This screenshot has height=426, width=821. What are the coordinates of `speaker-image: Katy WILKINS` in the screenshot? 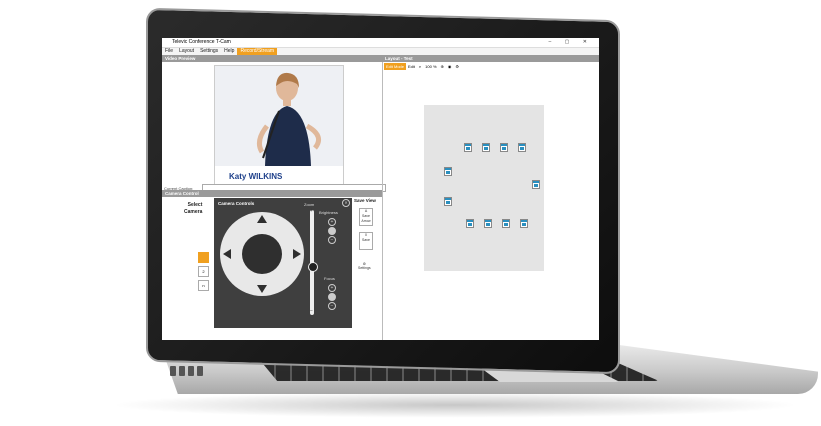 It's located at (279, 126).